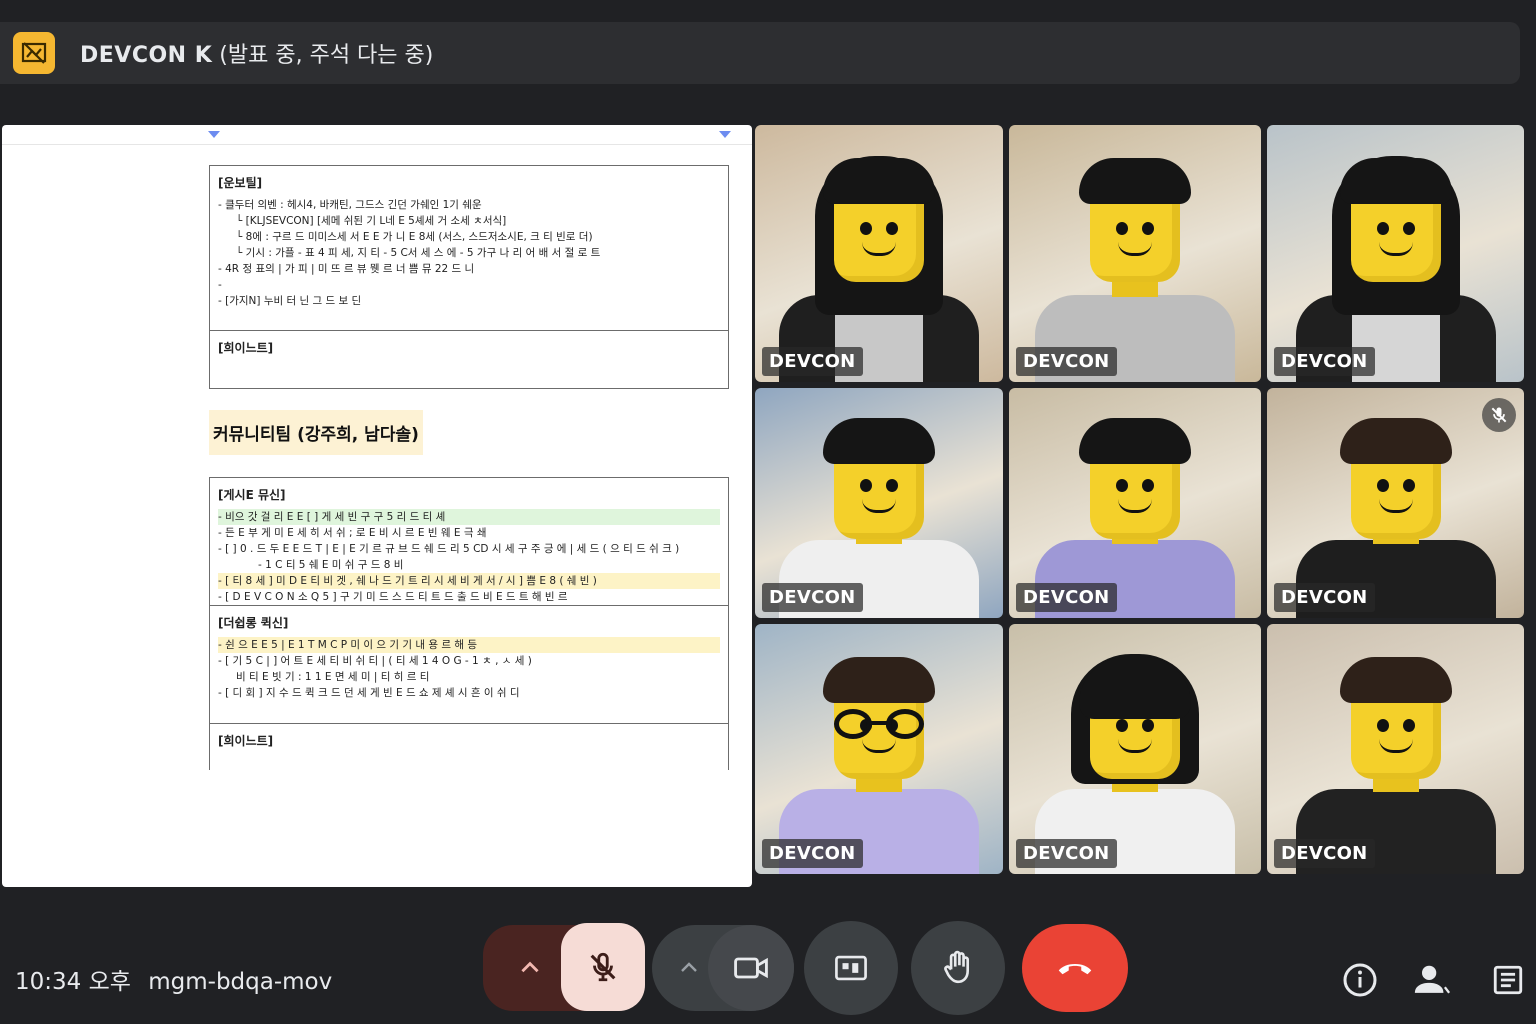  I want to click on table-2-header: [게시E 뮤신], so click(252, 495).